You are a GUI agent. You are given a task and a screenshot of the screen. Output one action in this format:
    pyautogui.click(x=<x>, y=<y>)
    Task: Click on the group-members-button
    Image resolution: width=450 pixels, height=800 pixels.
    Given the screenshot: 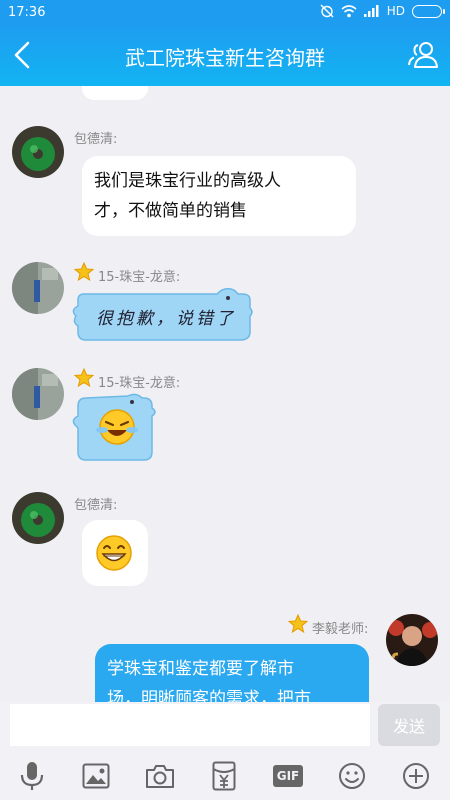 What is the action you would take?
    pyautogui.click(x=423, y=55)
    